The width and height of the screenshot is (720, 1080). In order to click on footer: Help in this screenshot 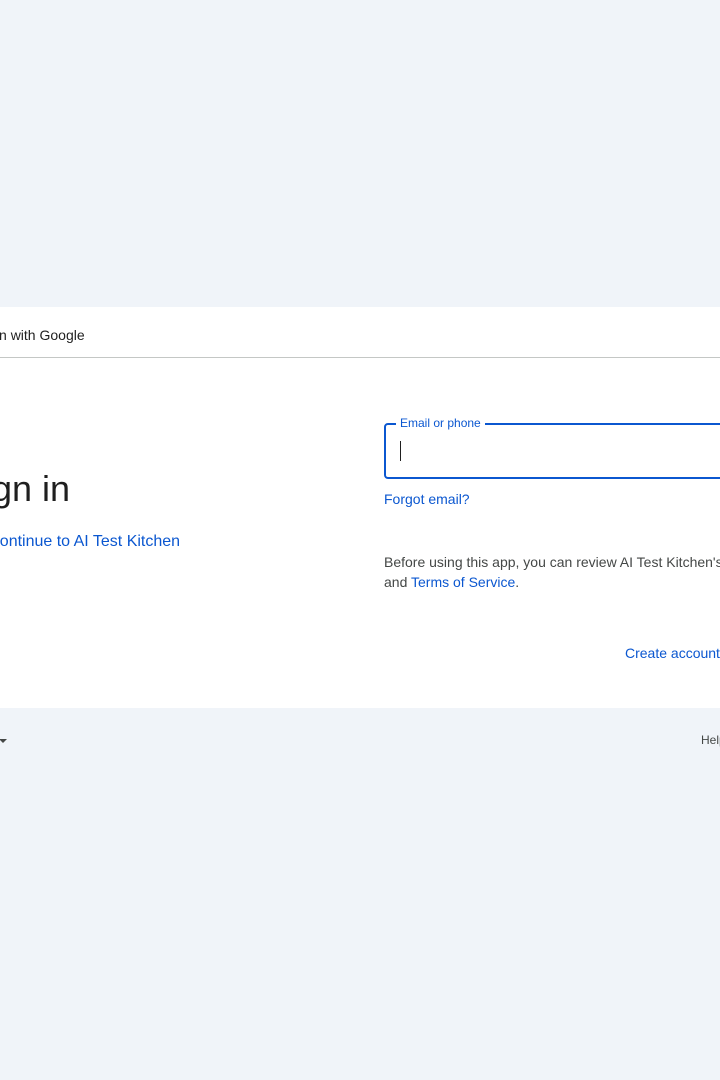, I will do `click(360, 741)`.